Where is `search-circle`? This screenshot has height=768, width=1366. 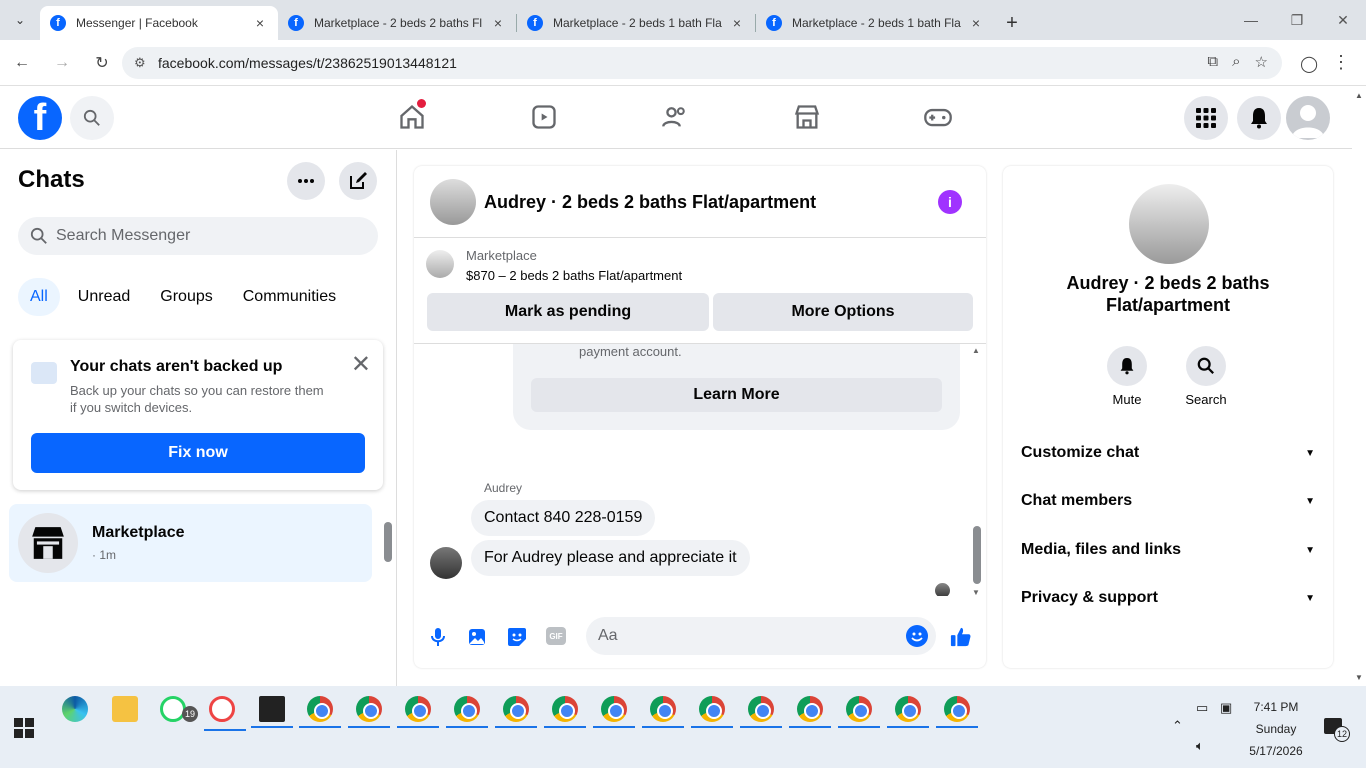 search-circle is located at coordinates (1206, 366).